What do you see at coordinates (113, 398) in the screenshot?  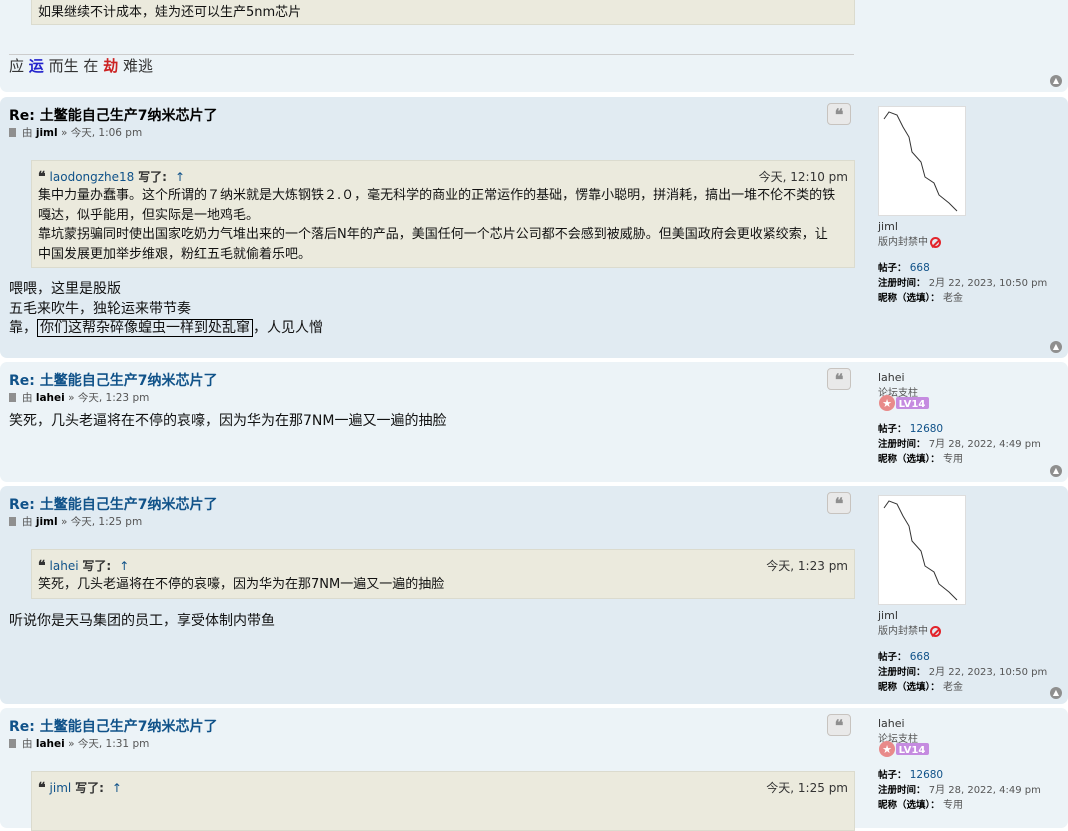 I see `post-time: 今天, 1:23 pm` at bounding box center [113, 398].